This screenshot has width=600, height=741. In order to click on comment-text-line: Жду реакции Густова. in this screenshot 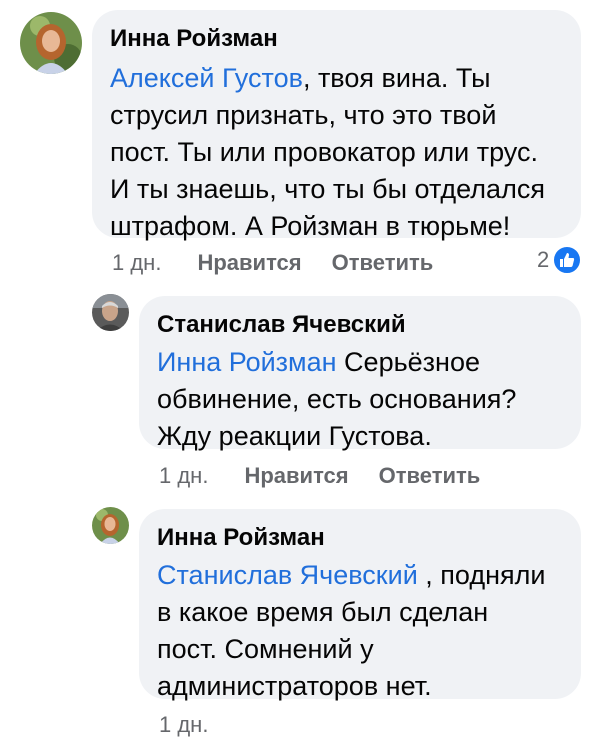, I will do `click(294, 436)`.